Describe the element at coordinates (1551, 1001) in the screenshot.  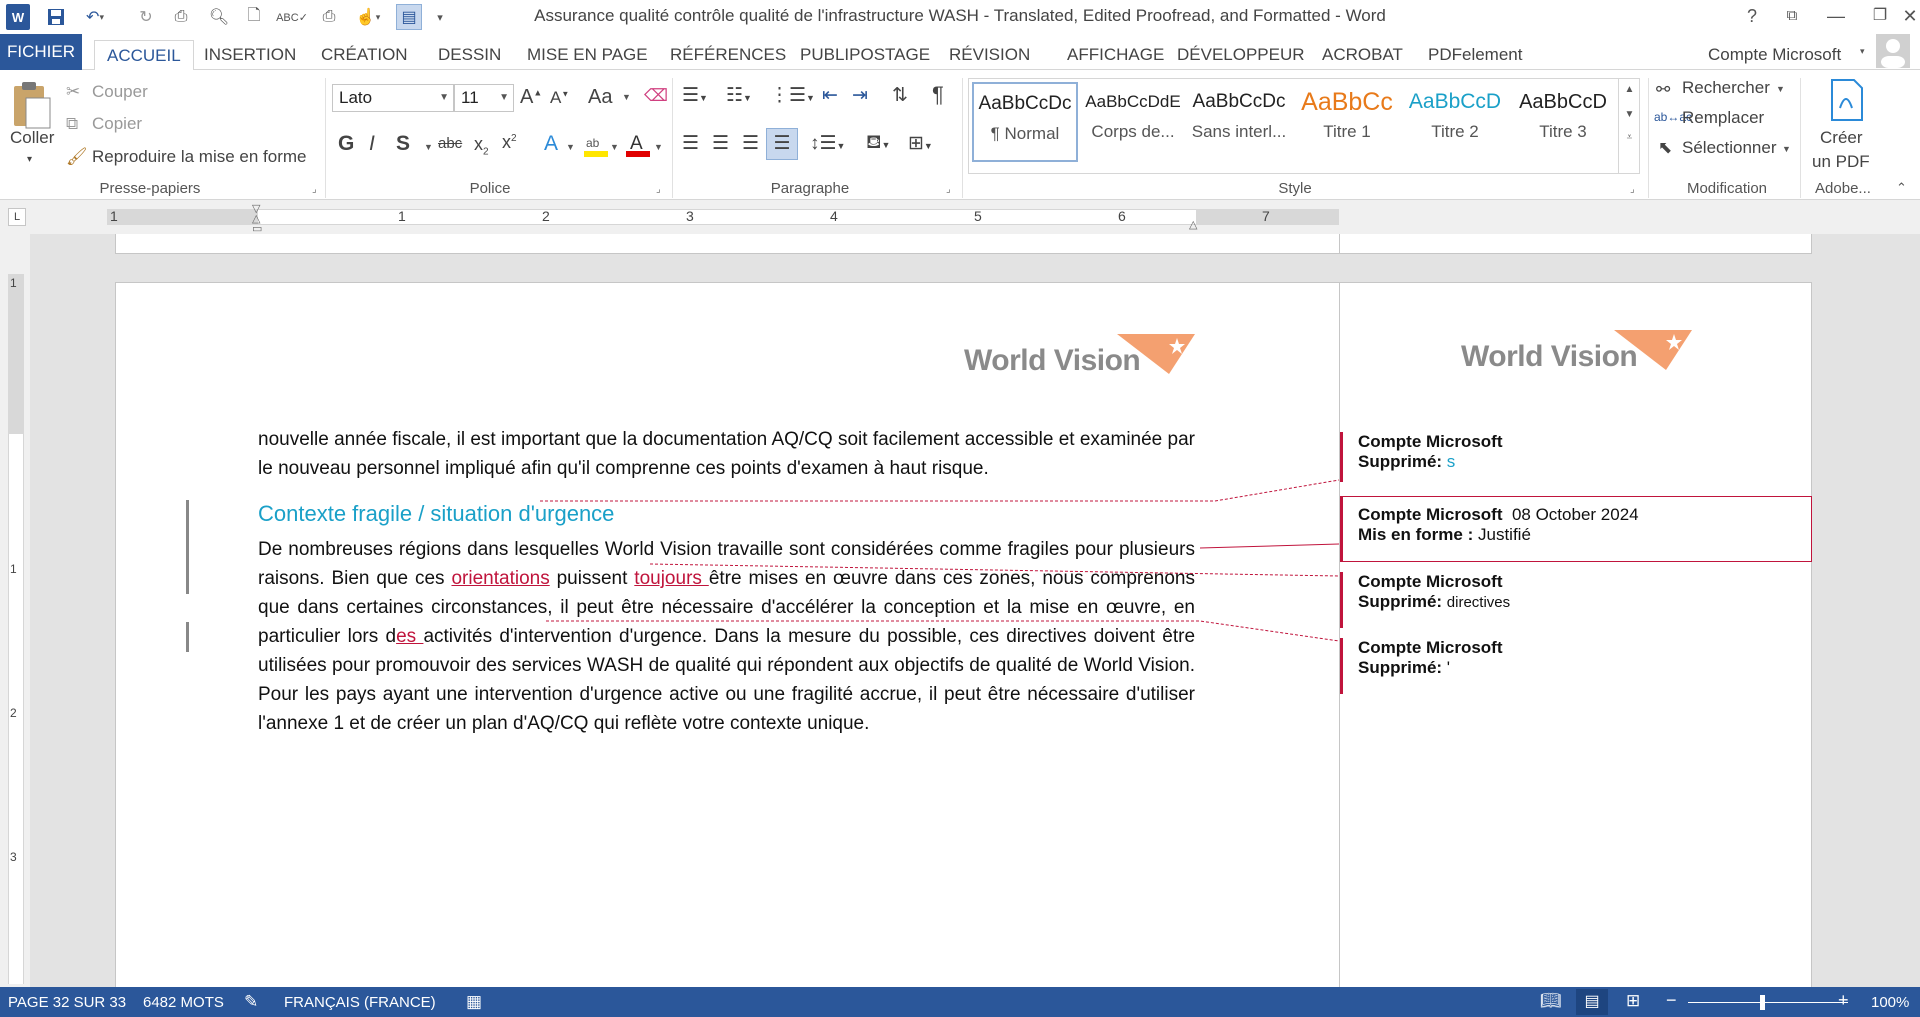
I see `read-mode-icon: 📖︎` at that location.